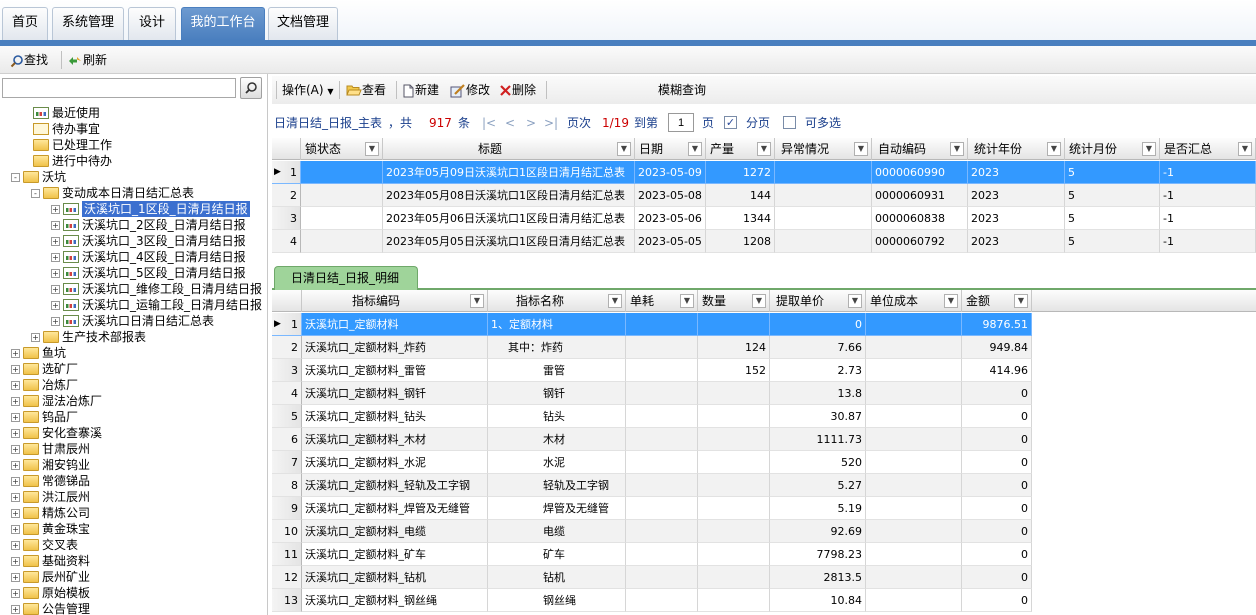 The image size is (1256, 615). Describe the element at coordinates (346, 278) in the screenshot. I see `tab-detail: 日清日结_日报_明细` at that location.